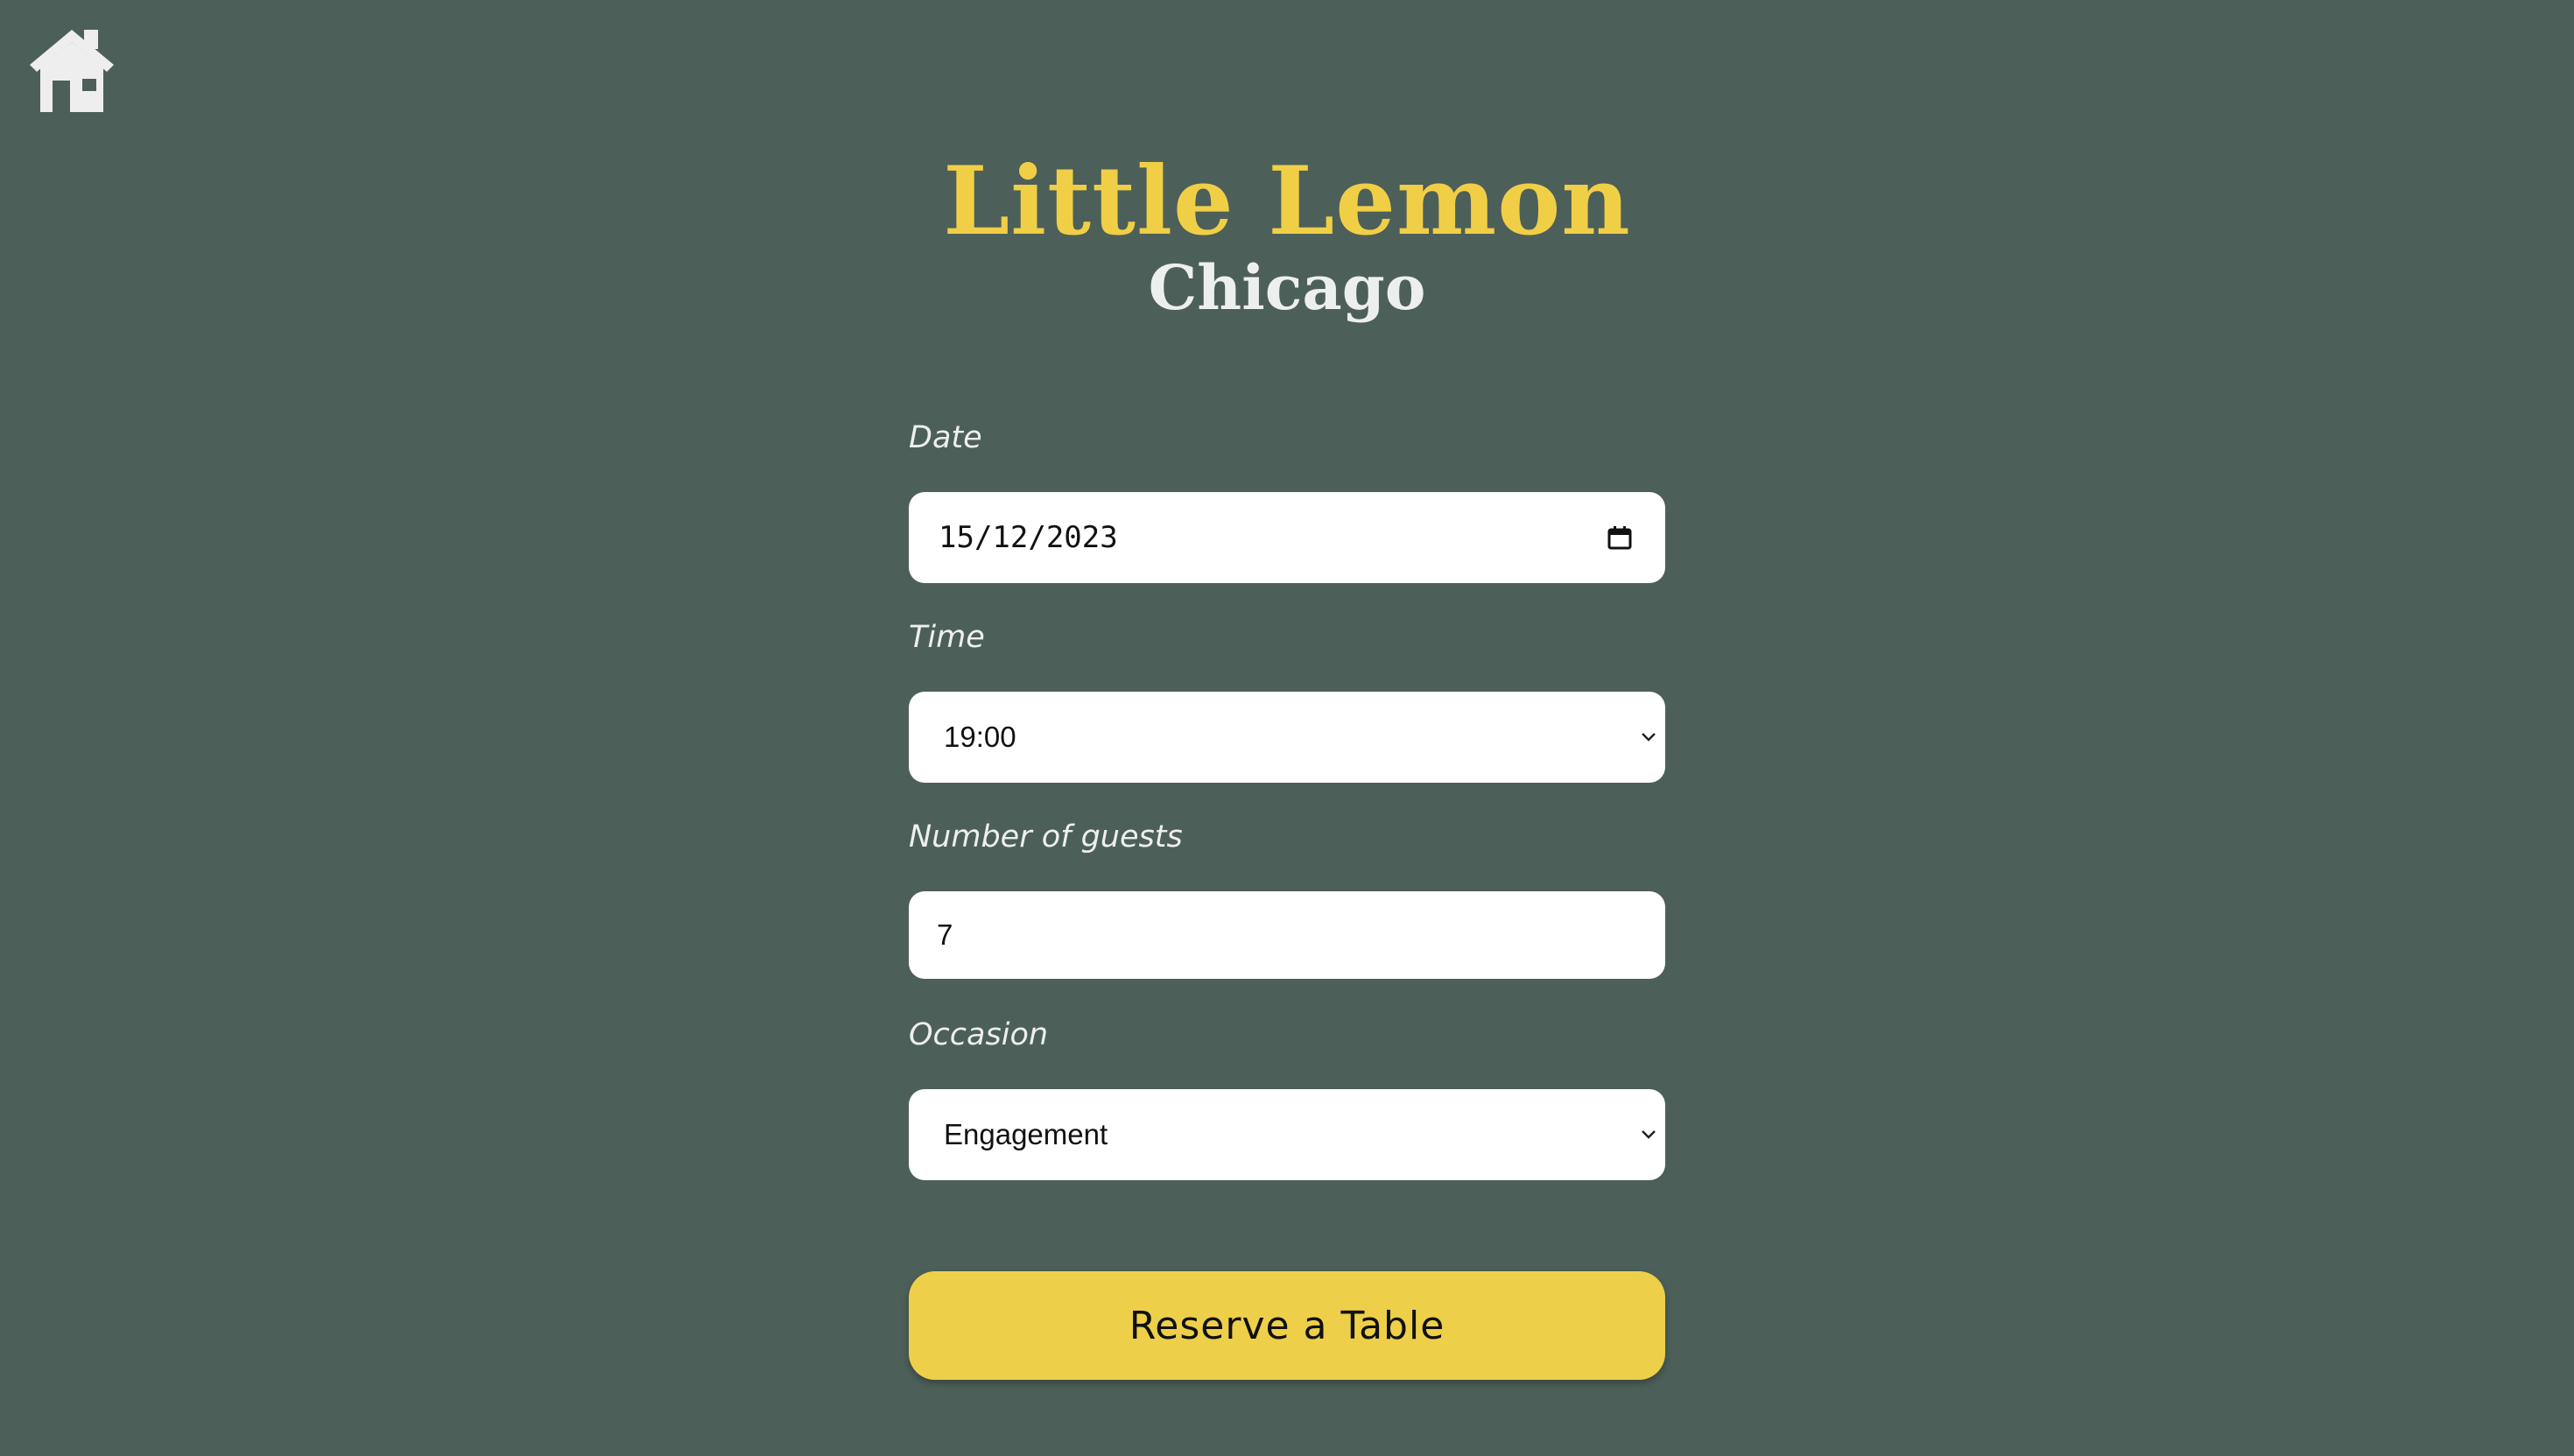 Image resolution: width=2574 pixels, height=1456 pixels. I want to click on reserve-table-button: Reserve a Table, so click(1287, 1325).